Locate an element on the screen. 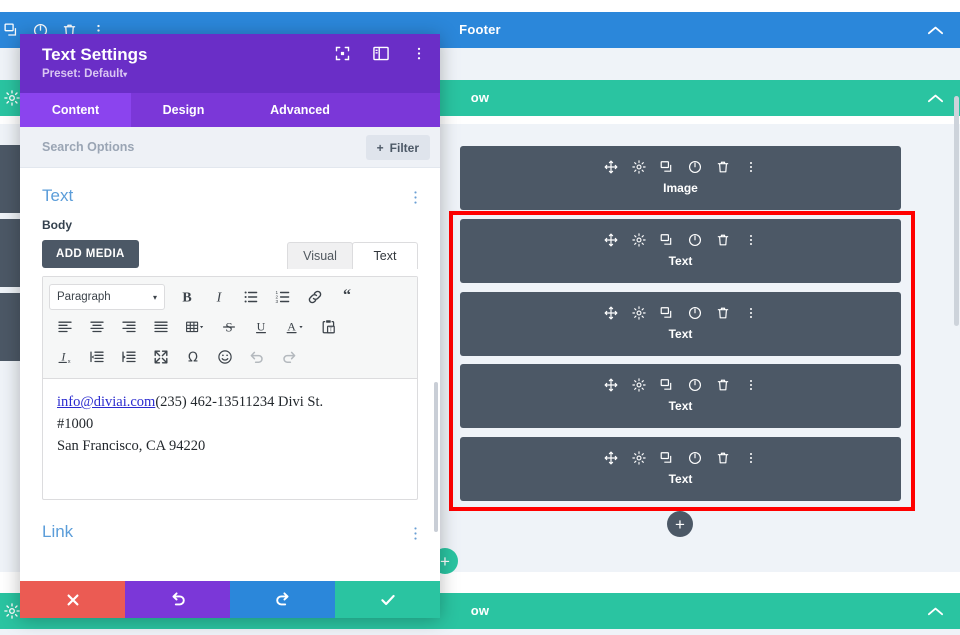  italic-icon: I is located at coordinates (219, 297).